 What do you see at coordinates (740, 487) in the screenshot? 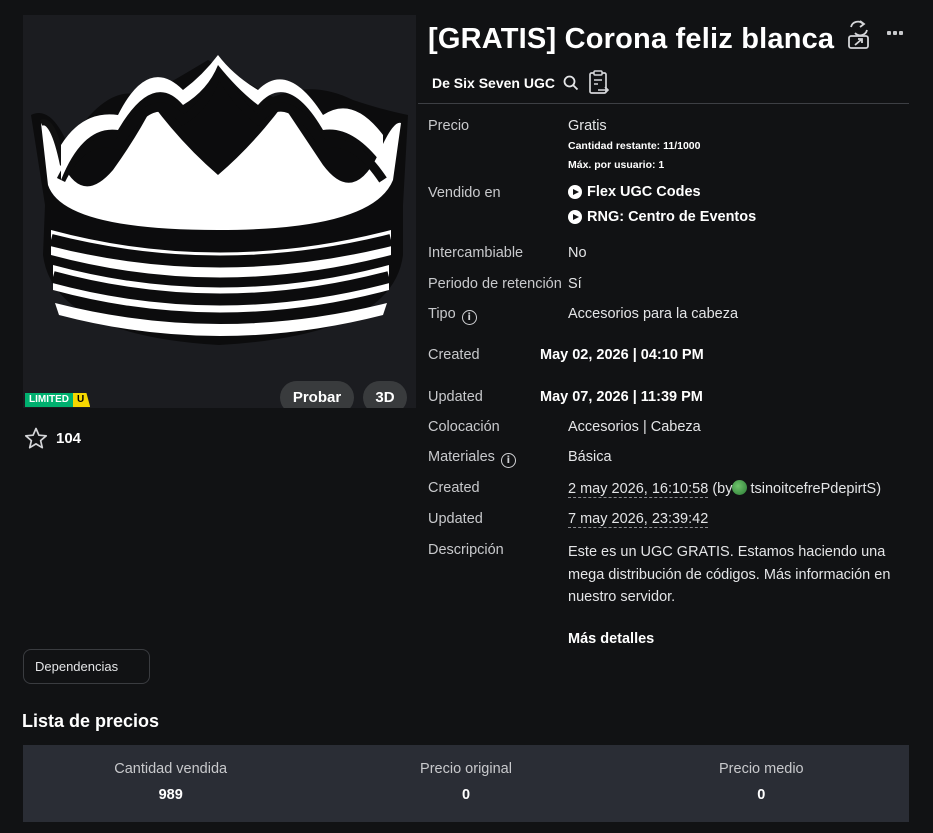
I see `avatar` at bounding box center [740, 487].